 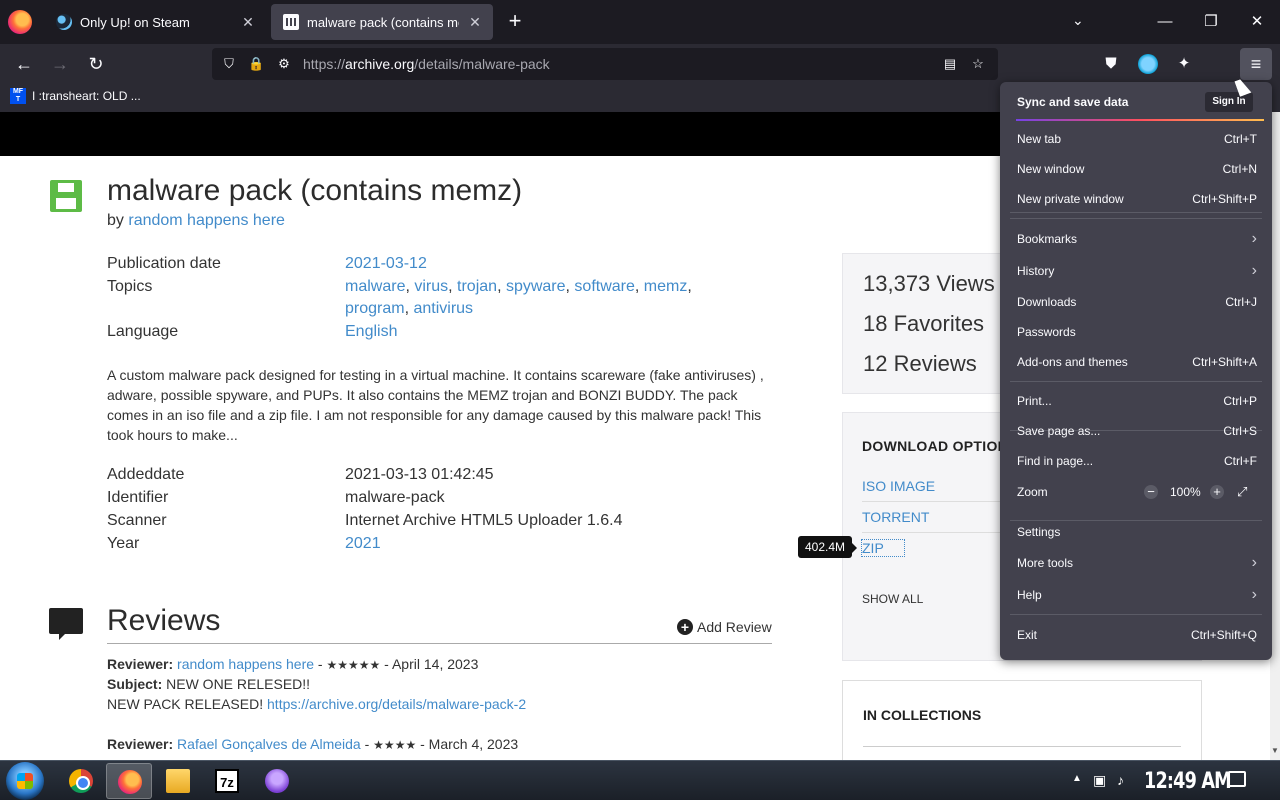 What do you see at coordinates (1254, 270) in the screenshot?
I see `chevron-right-icon: ›` at bounding box center [1254, 270].